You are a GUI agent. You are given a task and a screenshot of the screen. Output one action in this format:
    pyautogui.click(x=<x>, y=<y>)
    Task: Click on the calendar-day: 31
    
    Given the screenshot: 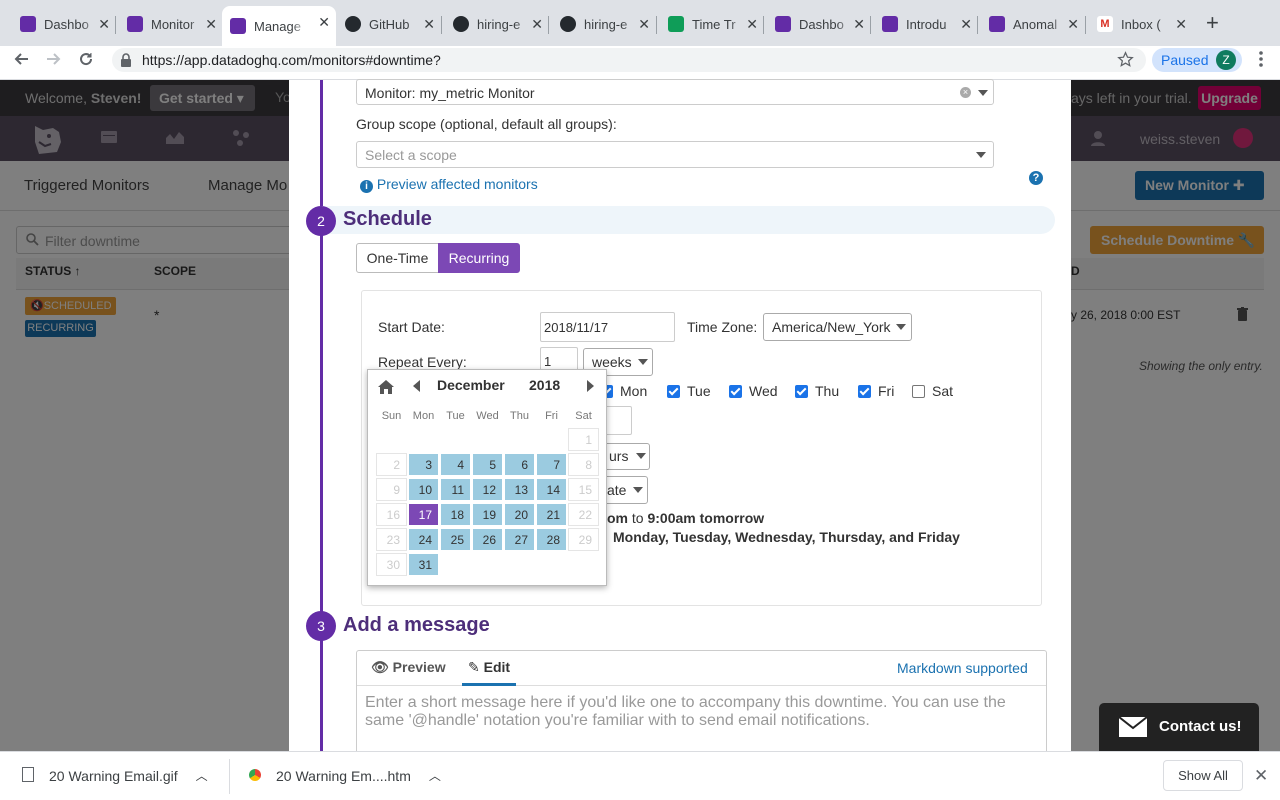 What is the action you would take?
    pyautogui.click(x=423, y=564)
    